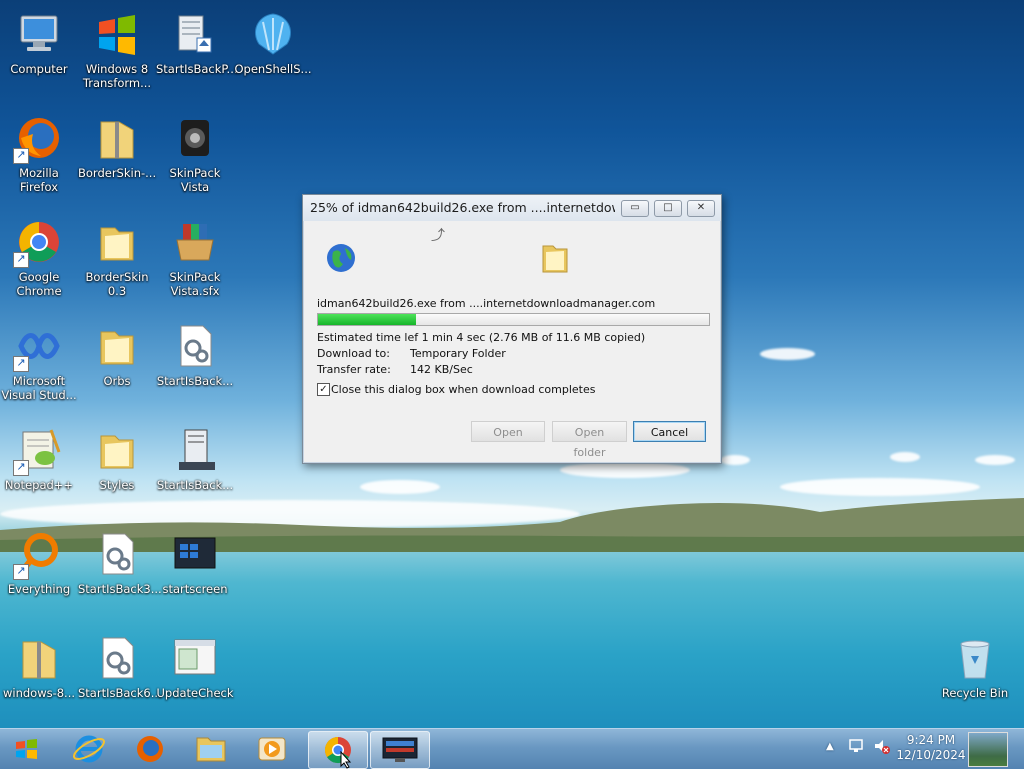  Describe the element at coordinates (400, 750) in the screenshot. I see `taskbar-monitor-app` at that location.